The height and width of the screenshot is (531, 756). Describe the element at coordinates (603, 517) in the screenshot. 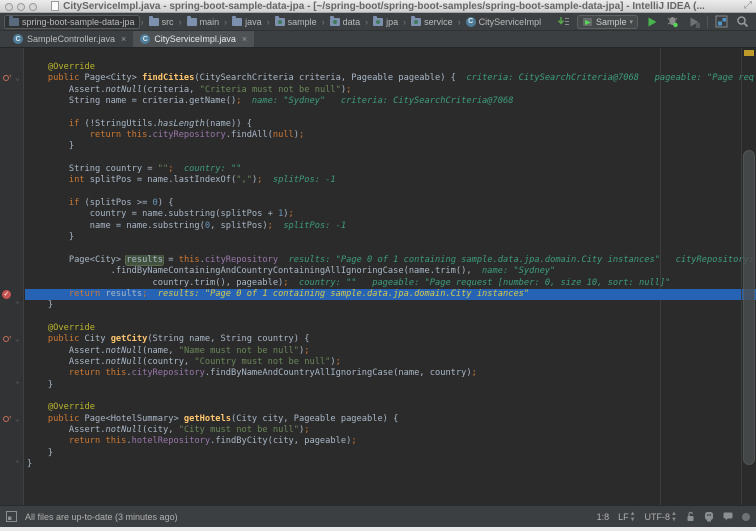

I see `caret-position: 1:8` at that location.